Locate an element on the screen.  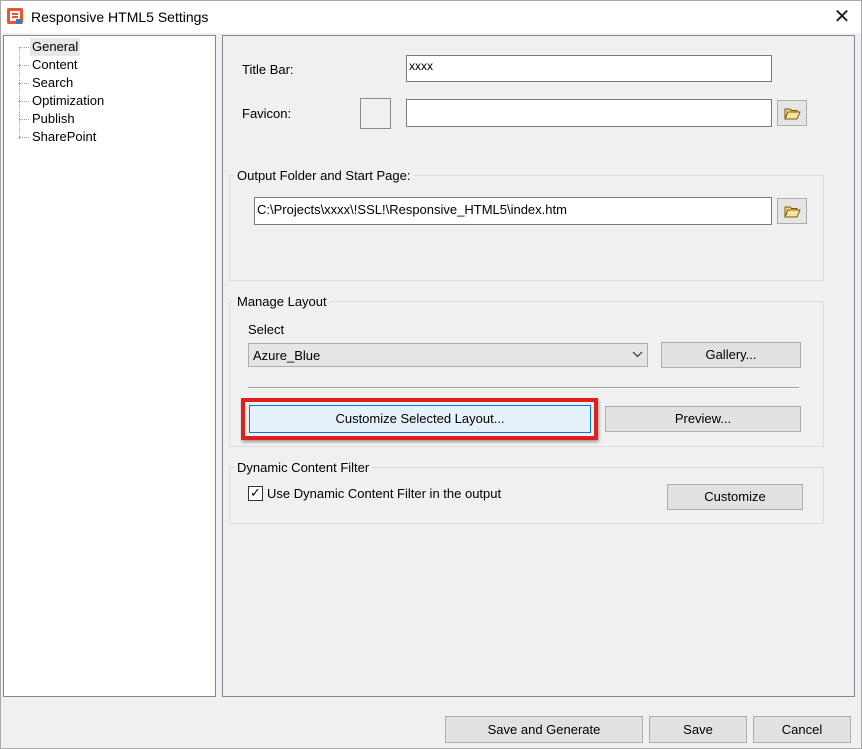
favicon-input is located at coordinates (589, 113).